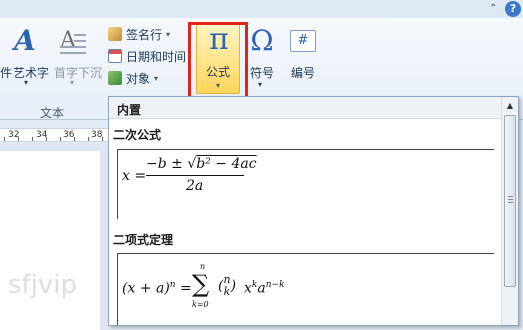  Describe the element at coordinates (50, 240) in the screenshot. I see `document-page` at that location.